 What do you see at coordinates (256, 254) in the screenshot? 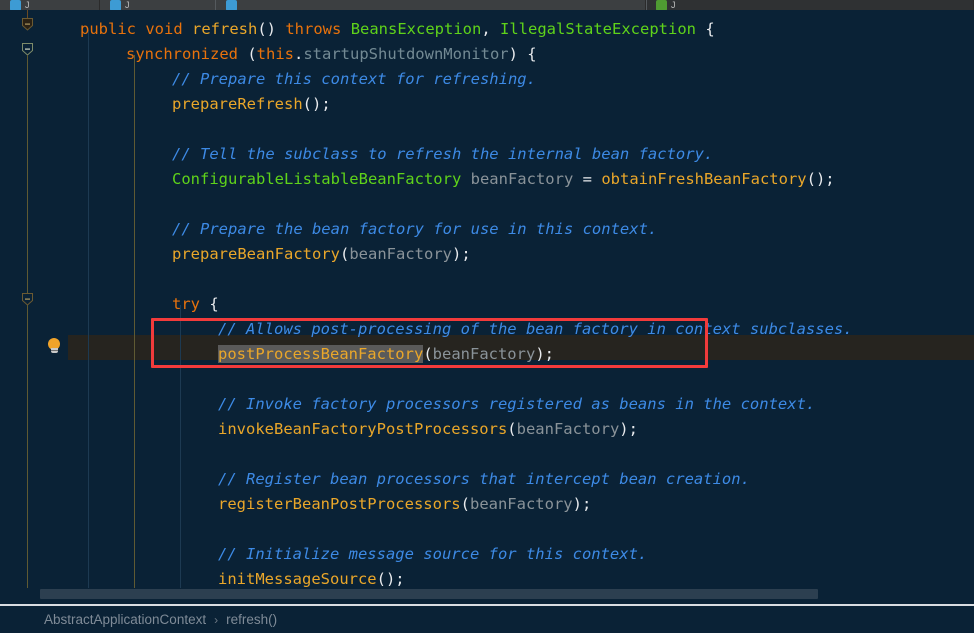
I see `code-token: prepareBeanFactory` at bounding box center [256, 254].